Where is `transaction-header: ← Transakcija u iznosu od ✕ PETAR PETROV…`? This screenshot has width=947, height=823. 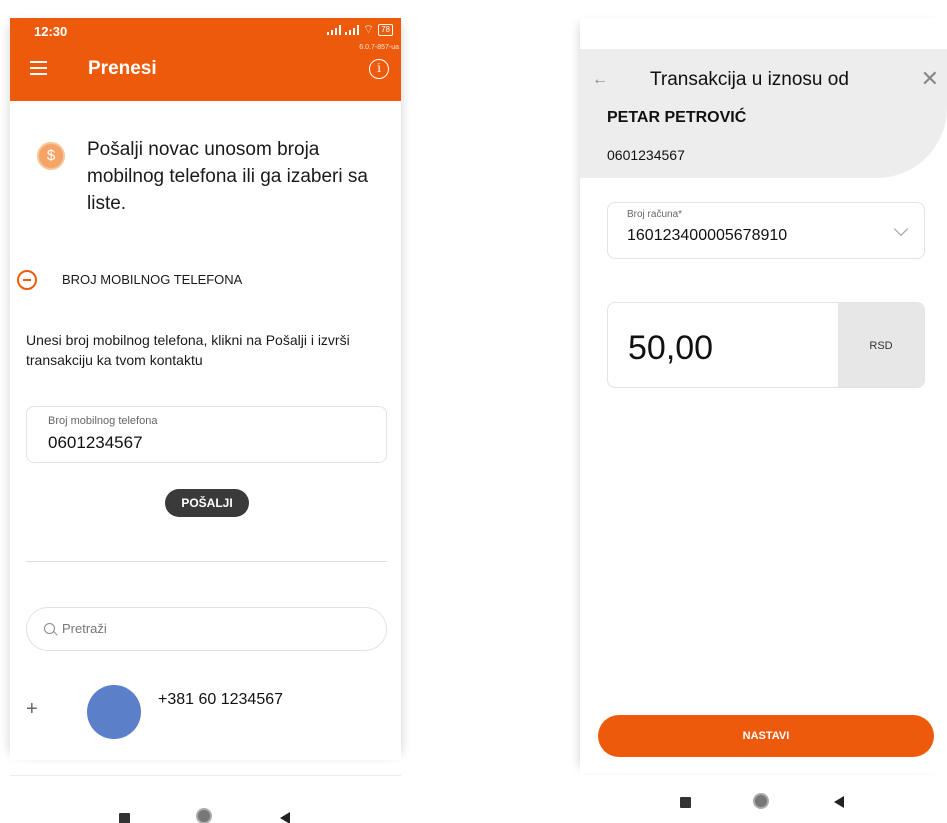
transaction-header: ← Transakcija u iznosu od ✕ PETAR PETROV… is located at coordinates (763, 113).